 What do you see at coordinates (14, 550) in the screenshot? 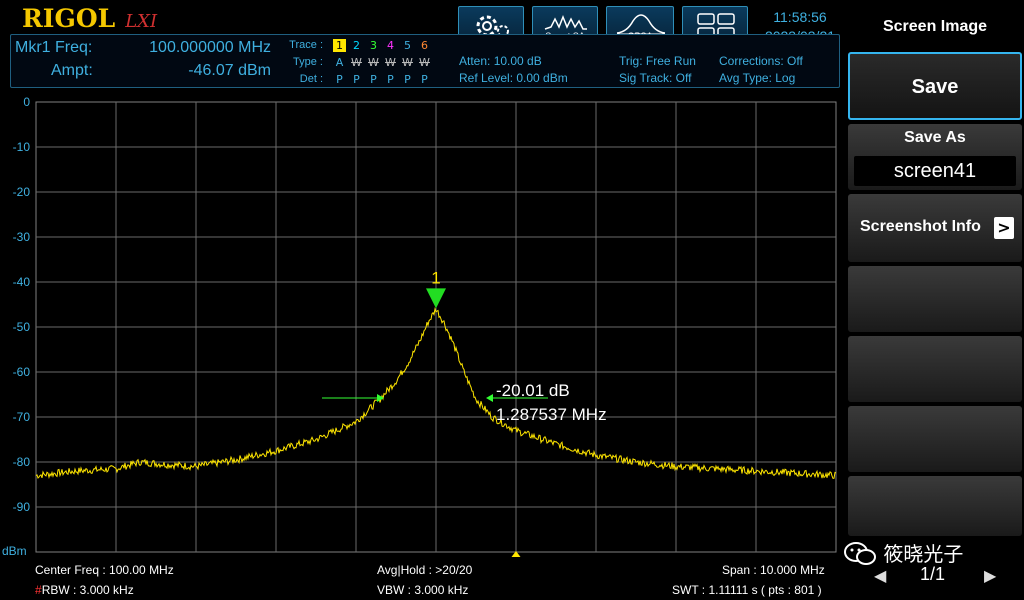
I see `y-unit-label: dBm` at bounding box center [14, 550].